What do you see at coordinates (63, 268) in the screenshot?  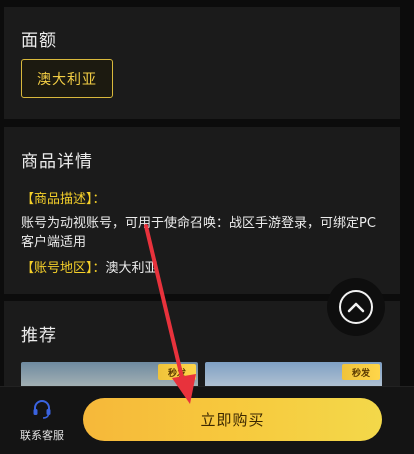 I see `region-label: 【账号地区】：` at bounding box center [63, 268].